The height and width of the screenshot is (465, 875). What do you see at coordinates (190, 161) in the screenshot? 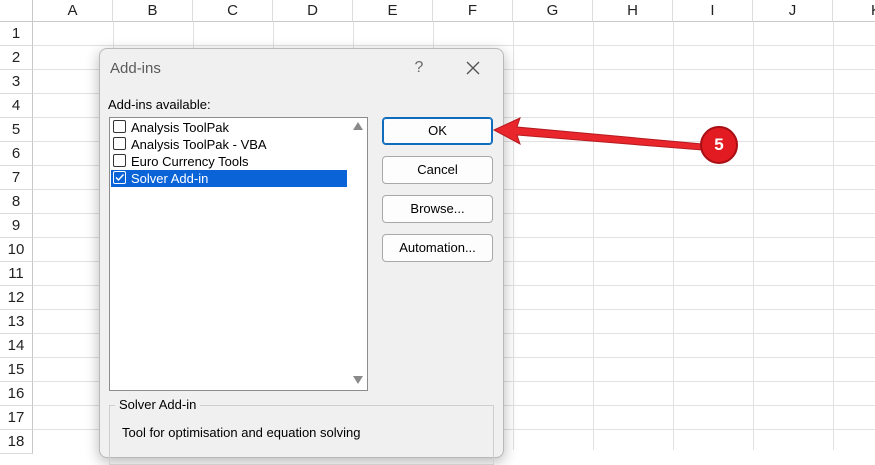
I see `list-item-label: Euro Currency Tools` at bounding box center [190, 161].